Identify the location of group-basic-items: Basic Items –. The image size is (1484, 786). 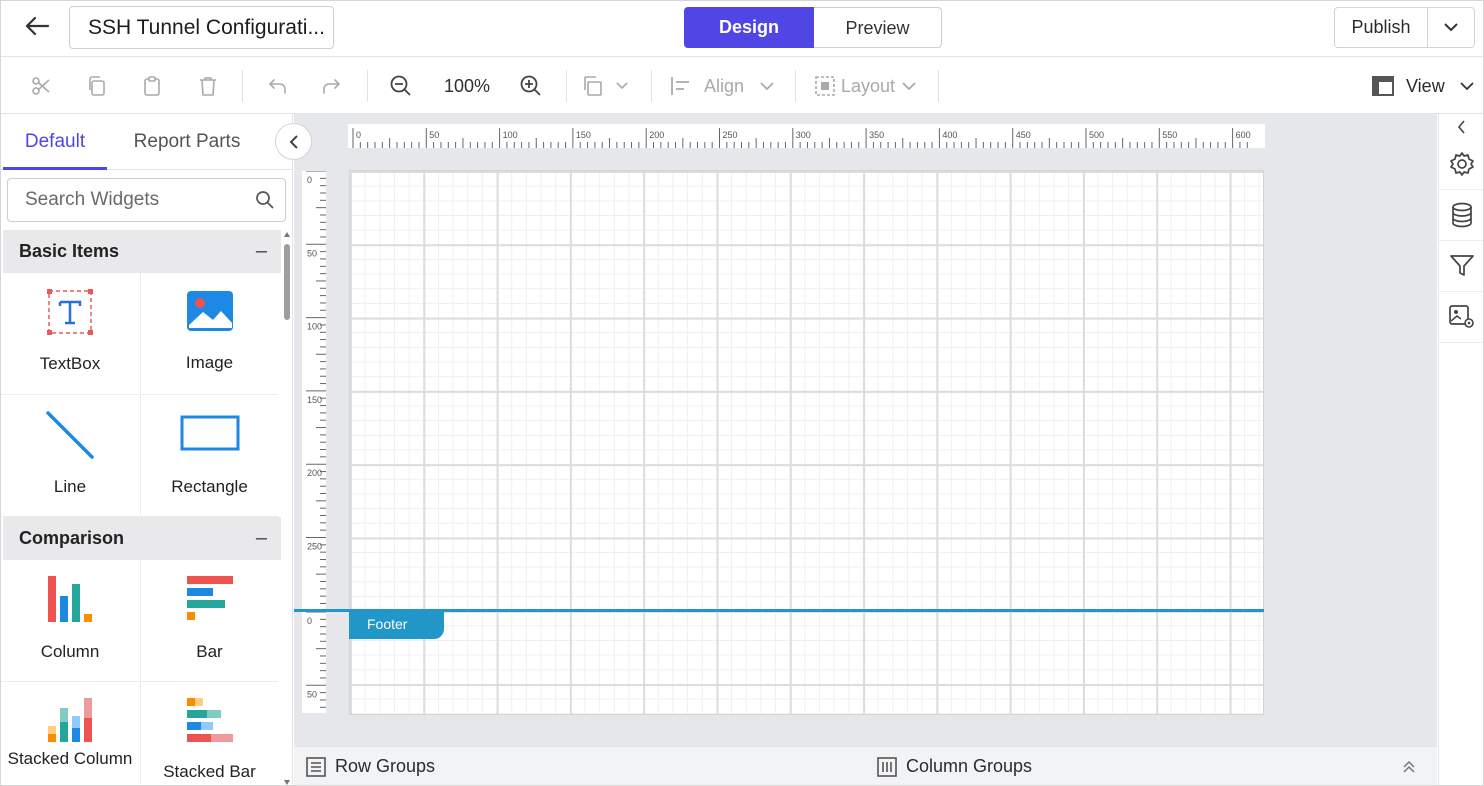
(142, 251).